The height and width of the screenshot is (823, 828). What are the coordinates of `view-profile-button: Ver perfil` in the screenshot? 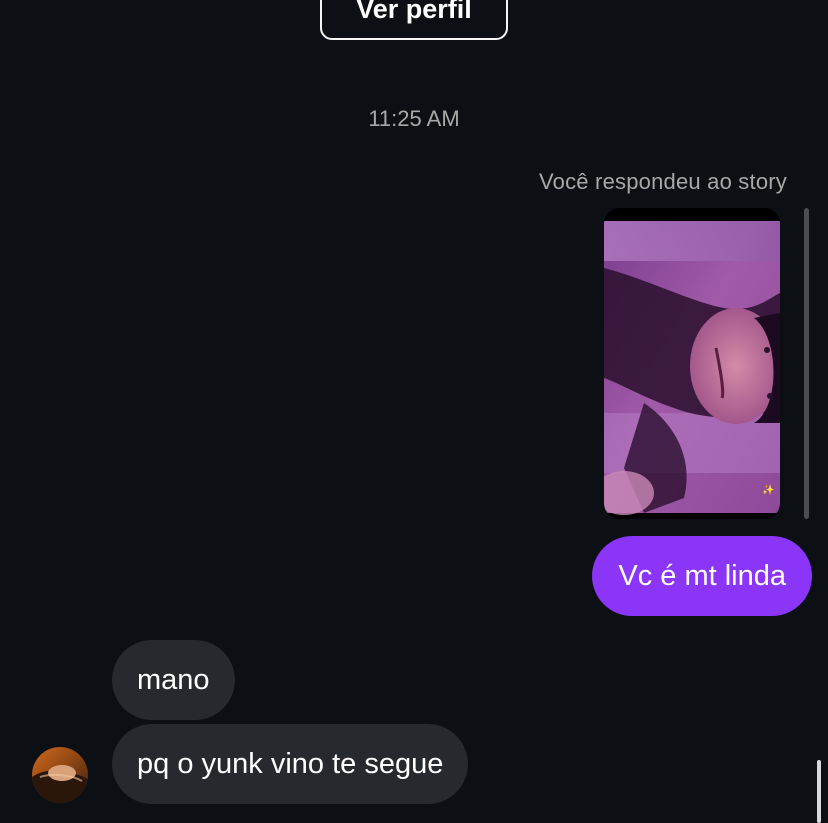 It's located at (414, 20).